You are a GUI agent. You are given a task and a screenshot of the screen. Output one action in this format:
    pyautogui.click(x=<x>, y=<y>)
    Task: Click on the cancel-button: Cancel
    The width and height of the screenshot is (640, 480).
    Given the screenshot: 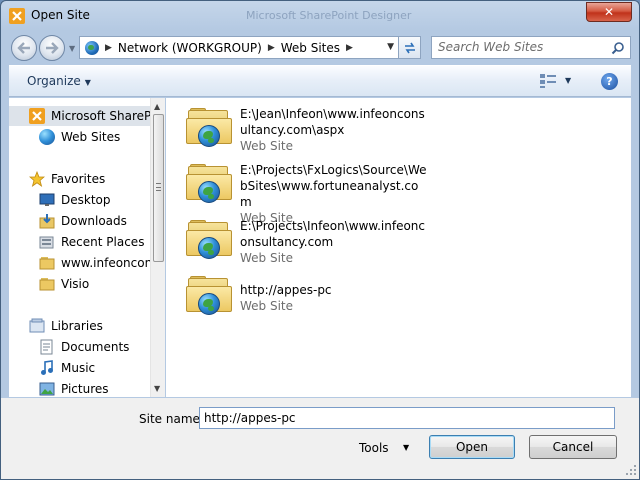 What is the action you would take?
    pyautogui.click(x=573, y=447)
    